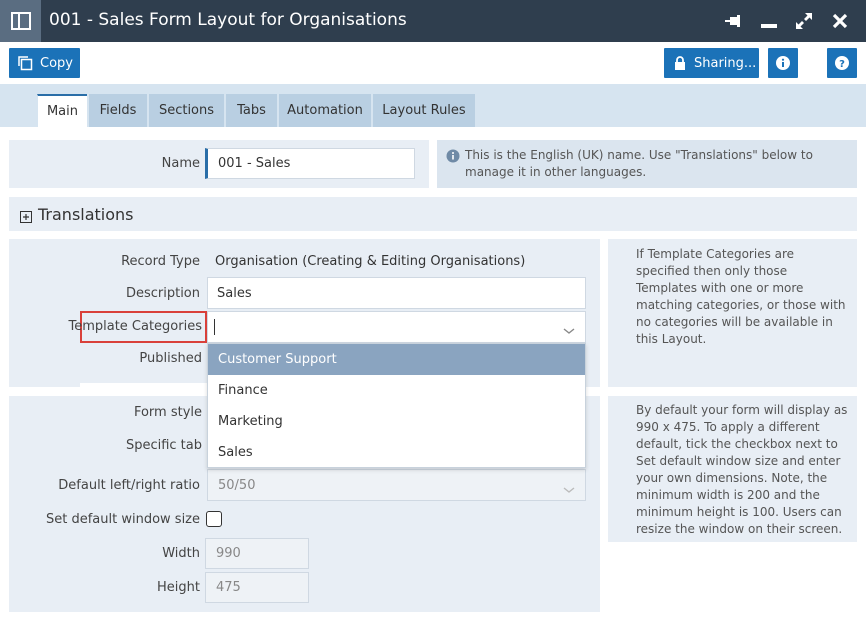  I want to click on template-categories-label: Template Categories, so click(135, 326).